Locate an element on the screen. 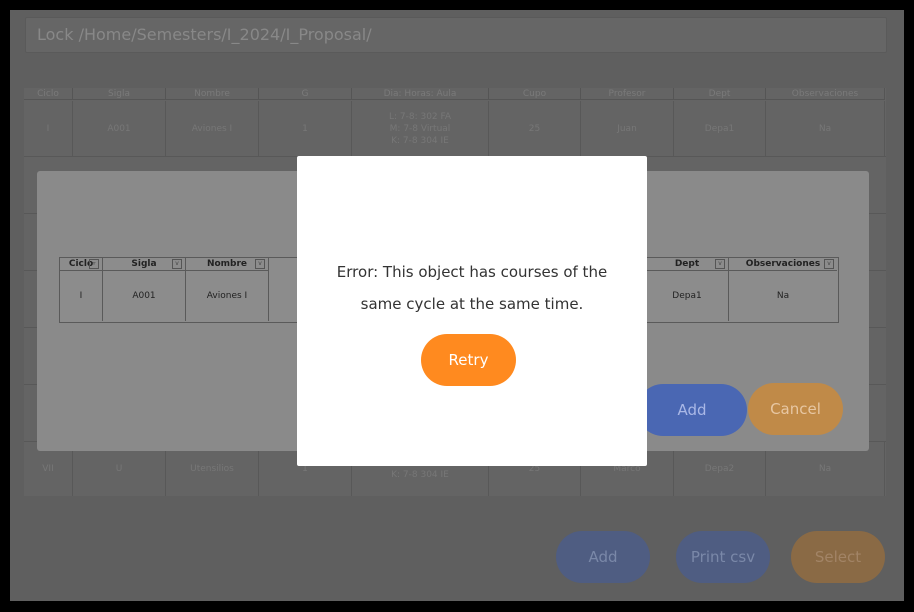 Image resolution: width=914 pixels, height=612 pixels. col-cupo: Cupo is located at coordinates (535, 94).